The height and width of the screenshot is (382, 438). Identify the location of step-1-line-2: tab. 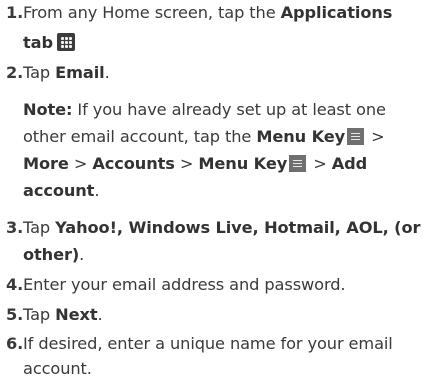
(49, 43).